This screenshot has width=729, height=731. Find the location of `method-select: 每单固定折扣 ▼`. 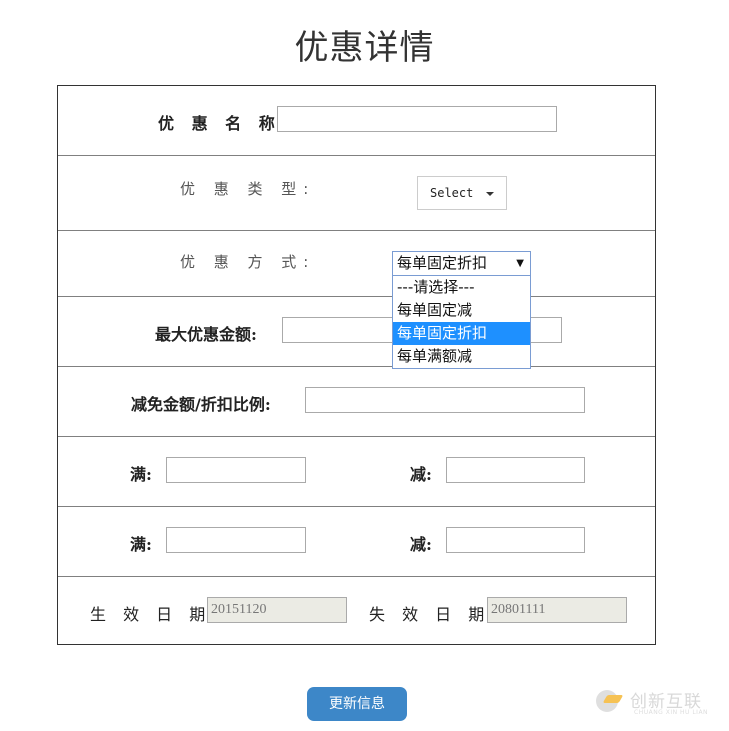

method-select: 每单固定折扣 ▼ is located at coordinates (461, 263).